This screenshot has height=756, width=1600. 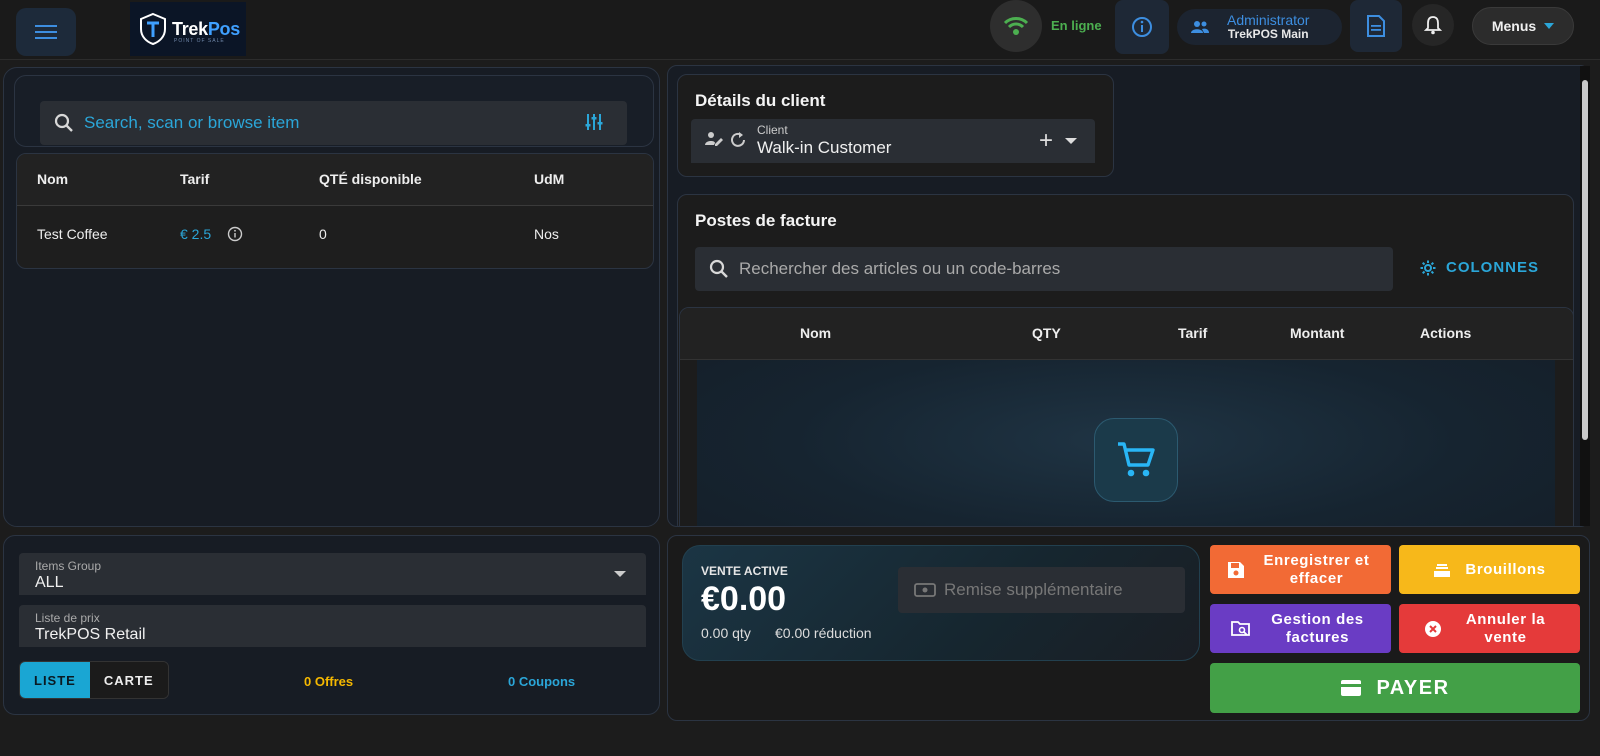 I want to click on active-sale-total: €0.00, so click(x=744, y=599).